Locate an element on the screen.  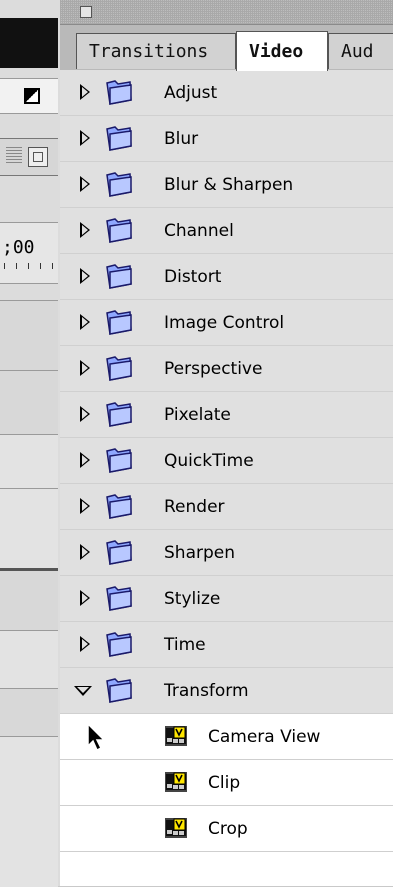
tab-transitions: Transitions is located at coordinates (156, 51).